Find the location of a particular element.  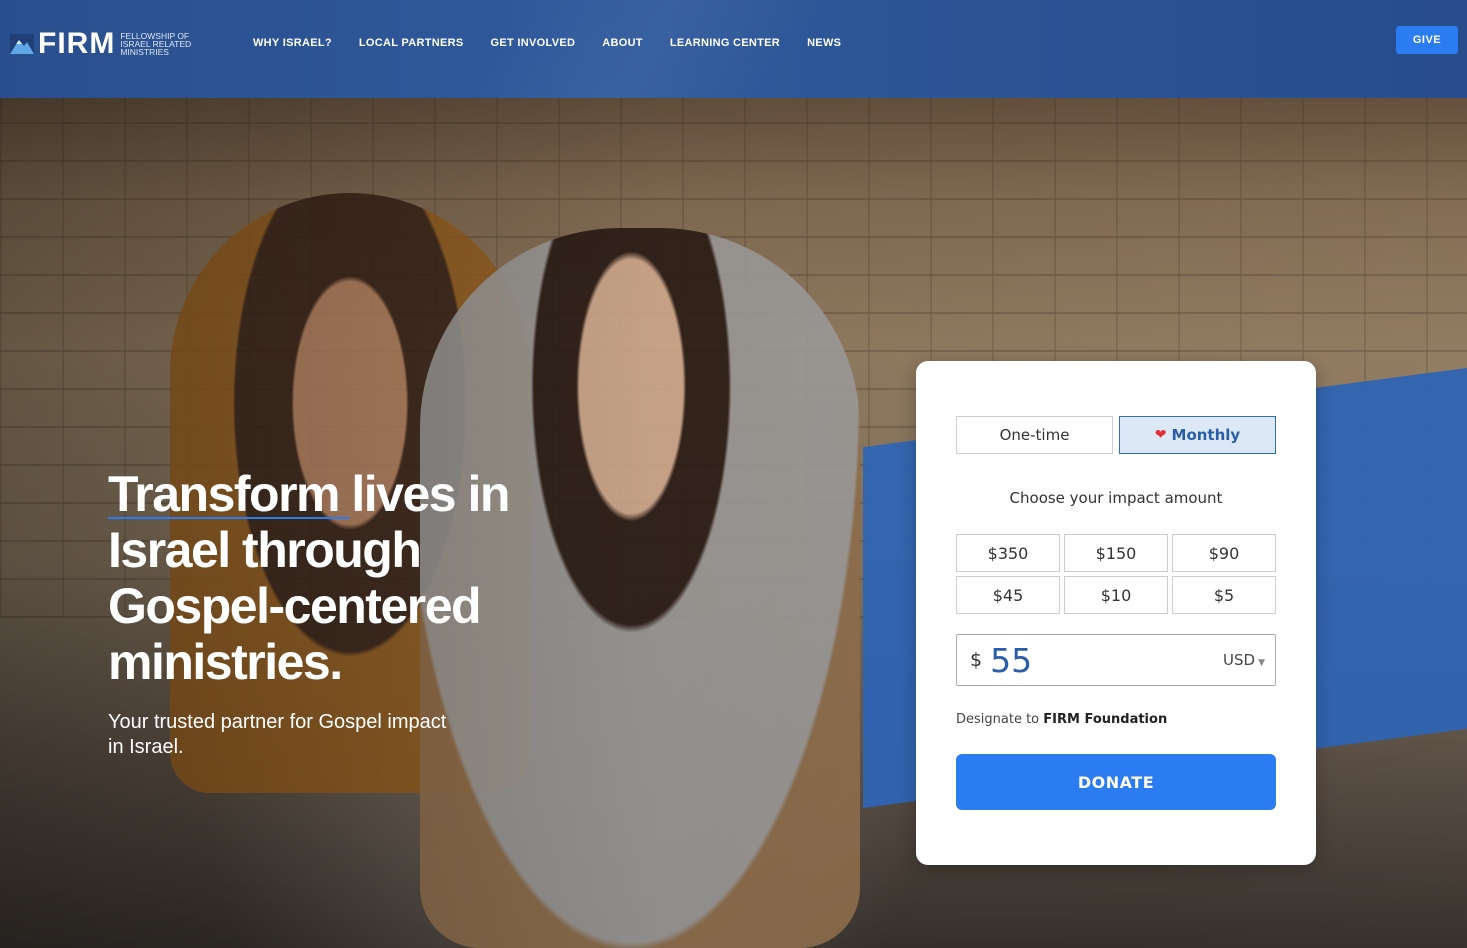

amount-value: 55 is located at coordinates (1011, 660).